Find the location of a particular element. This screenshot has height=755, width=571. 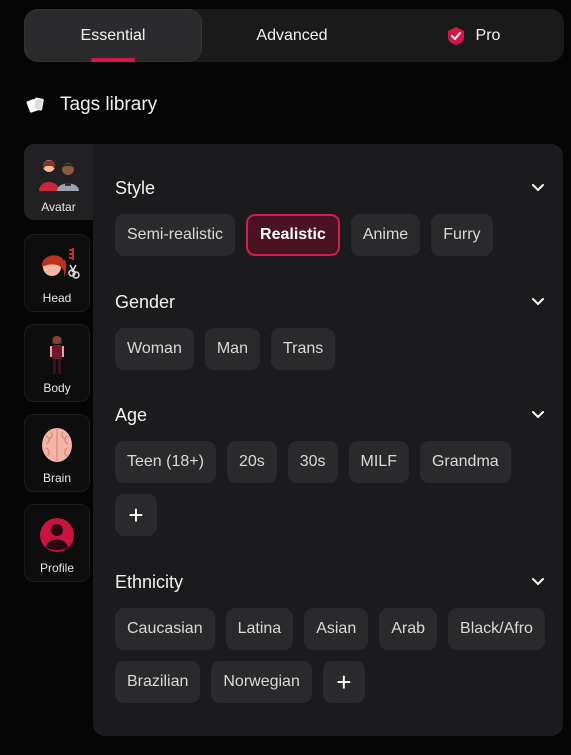

tab-essential-label: Essential is located at coordinates (113, 35).